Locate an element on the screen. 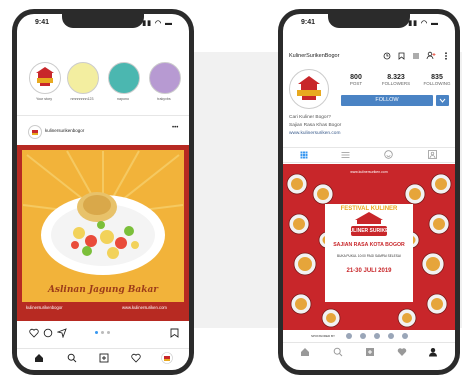  stat-followers: 8.323 FOLLOWERS is located at coordinates (396, 80).